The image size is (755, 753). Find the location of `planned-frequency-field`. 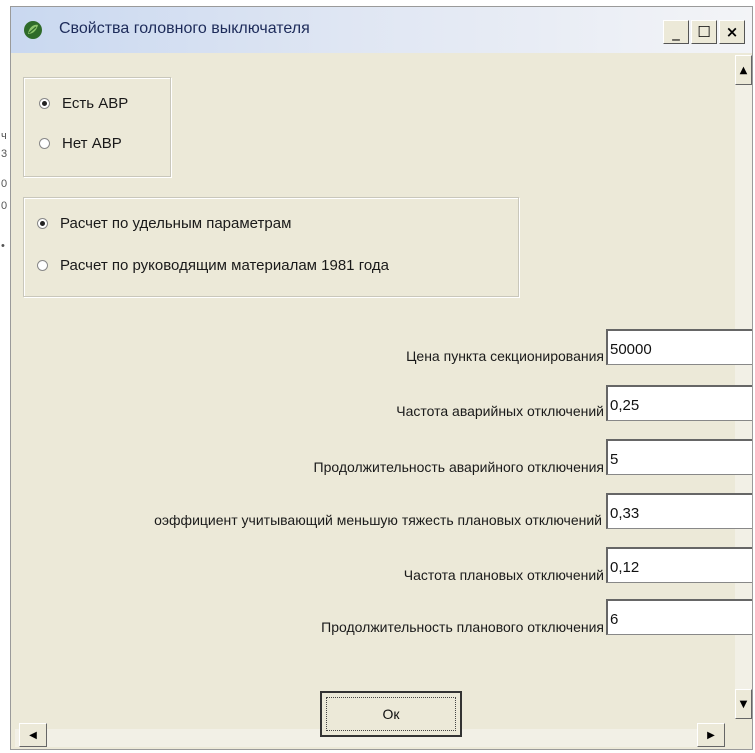

planned-frequency-field is located at coordinates (679, 565).